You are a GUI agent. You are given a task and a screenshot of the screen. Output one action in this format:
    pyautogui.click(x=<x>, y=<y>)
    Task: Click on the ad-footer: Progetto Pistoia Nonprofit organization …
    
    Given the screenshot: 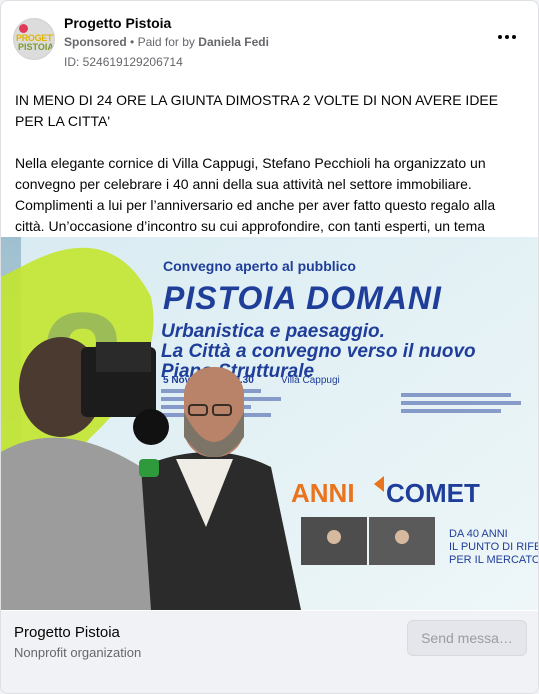 What is the action you would take?
    pyautogui.click(x=269, y=652)
    